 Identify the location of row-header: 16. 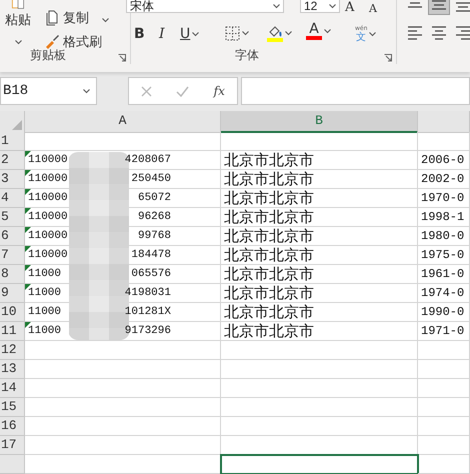
(12, 426).